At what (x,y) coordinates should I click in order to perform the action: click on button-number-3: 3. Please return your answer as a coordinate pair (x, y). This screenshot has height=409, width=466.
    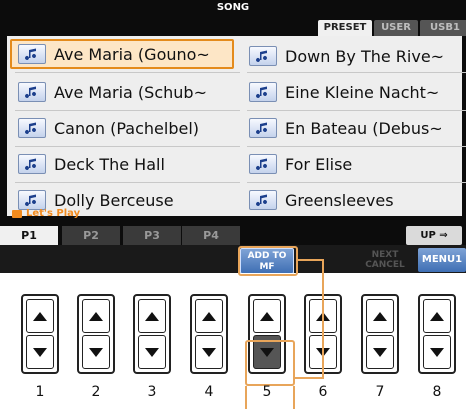
    Looking at the image, I should click on (152, 392).